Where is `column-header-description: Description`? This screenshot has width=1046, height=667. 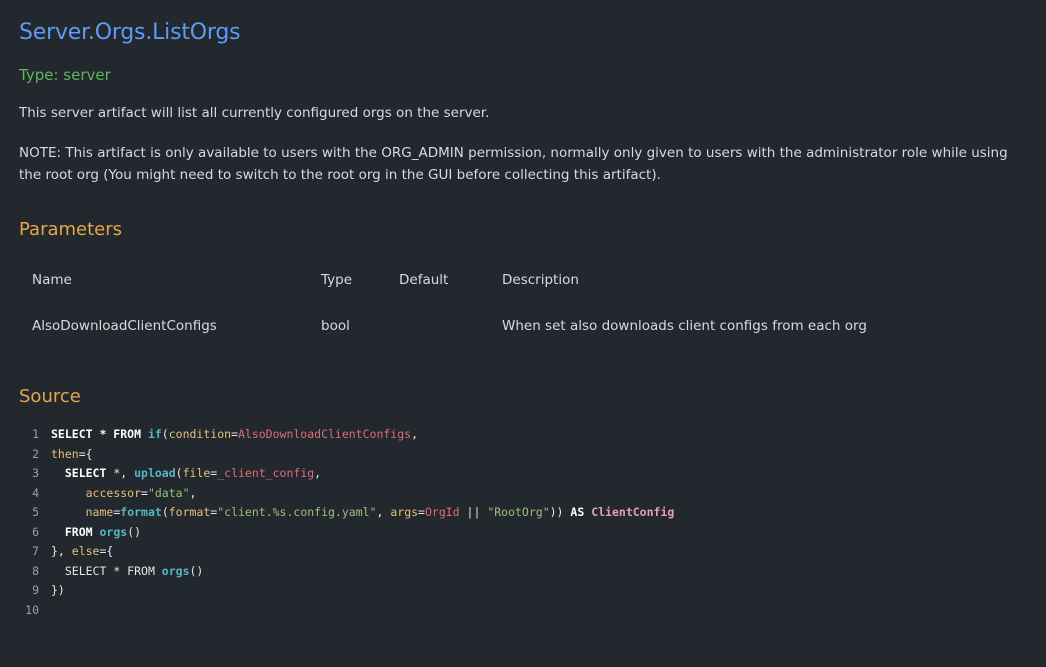
column-header-description: Description is located at coordinates (540, 280).